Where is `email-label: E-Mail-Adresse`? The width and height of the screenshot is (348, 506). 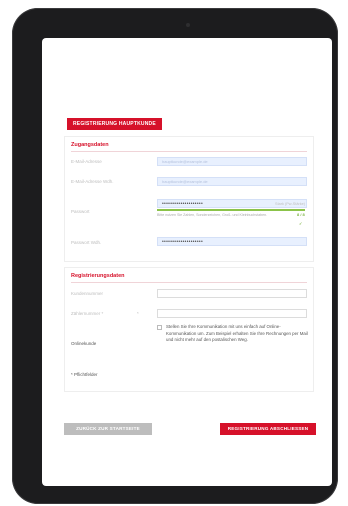 email-label: E-Mail-Adresse is located at coordinates (86, 161).